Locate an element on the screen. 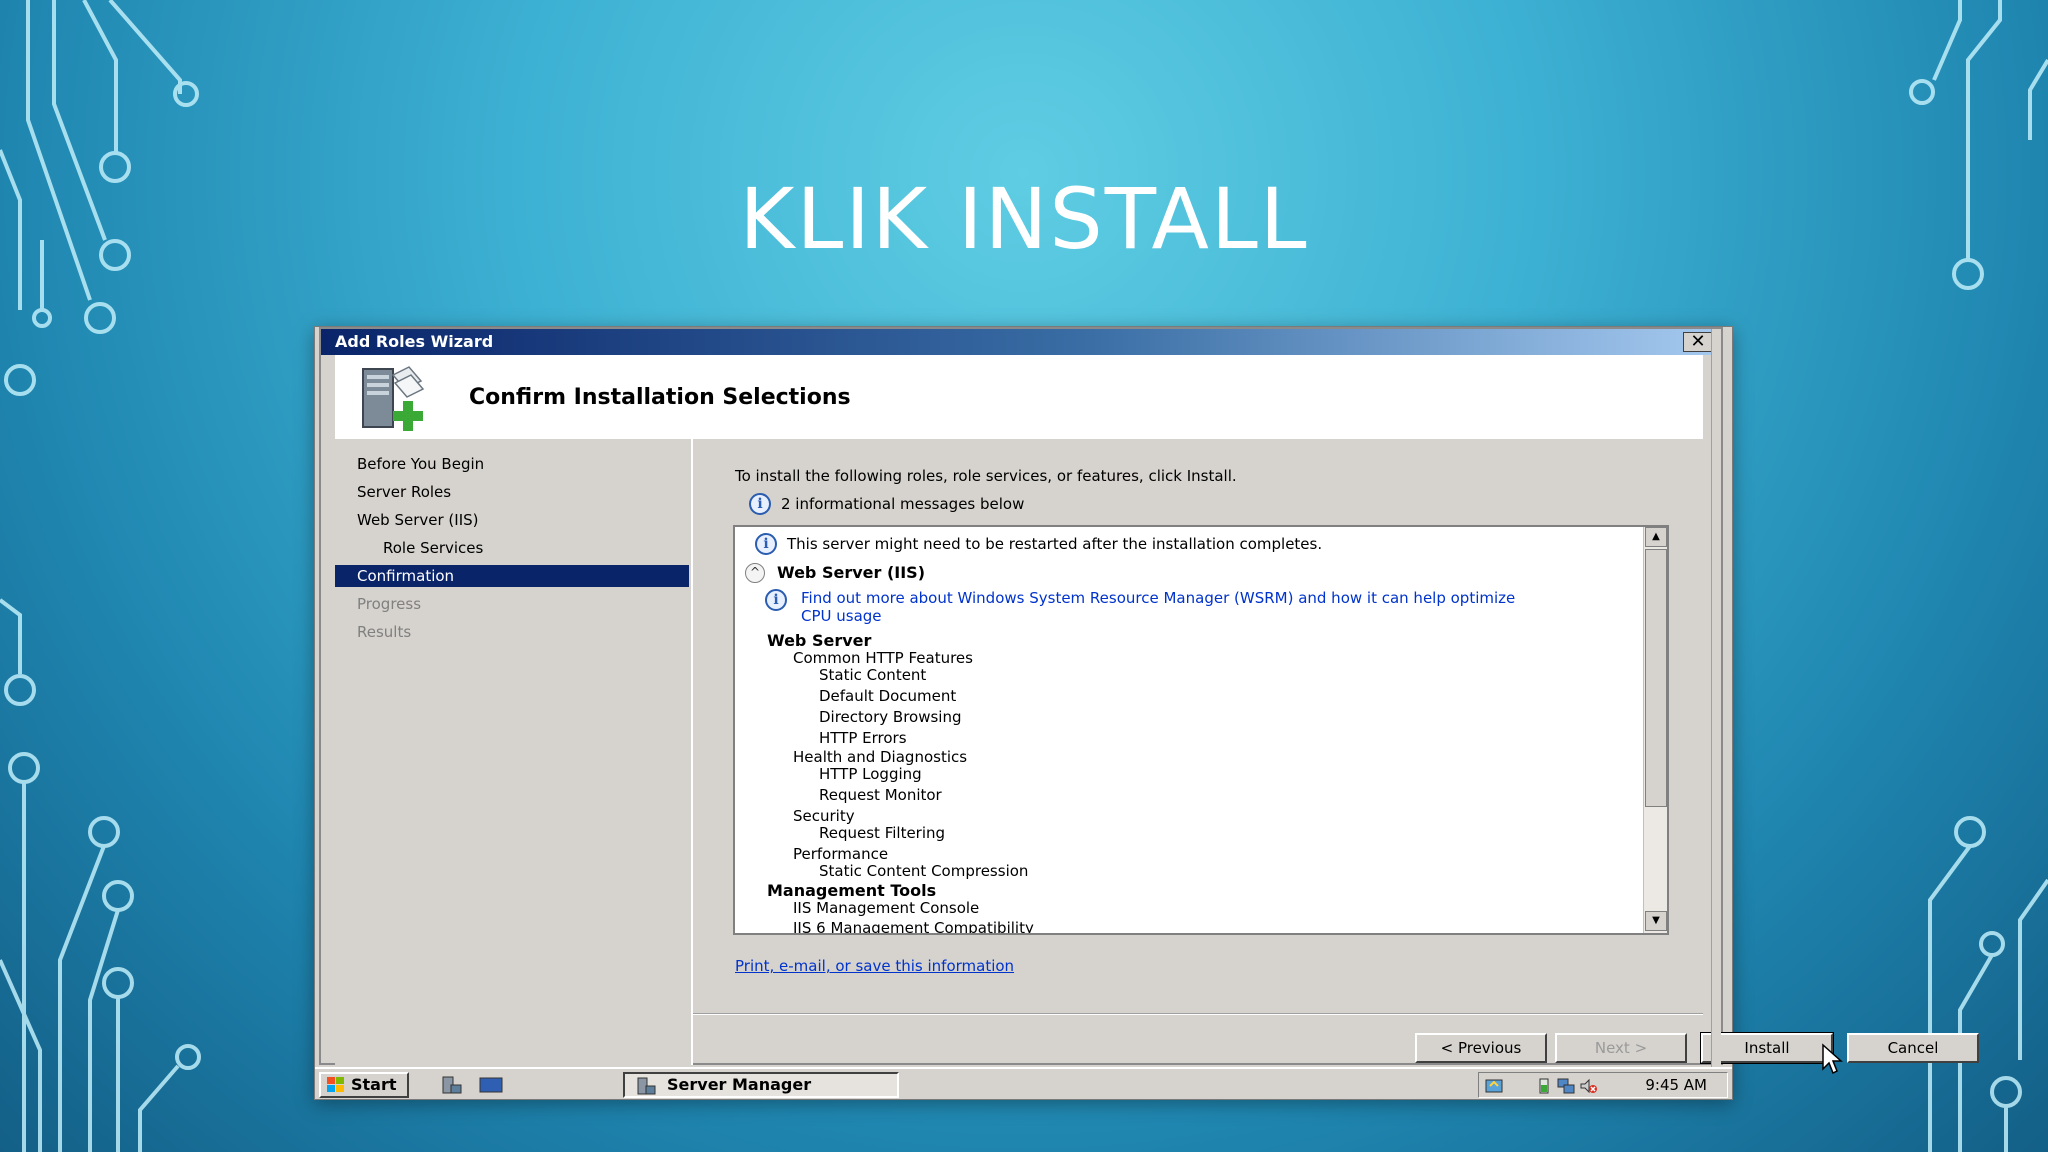 The image size is (2048, 1152). listbox-scrollbar: ▲ ▼ is located at coordinates (1655, 730).